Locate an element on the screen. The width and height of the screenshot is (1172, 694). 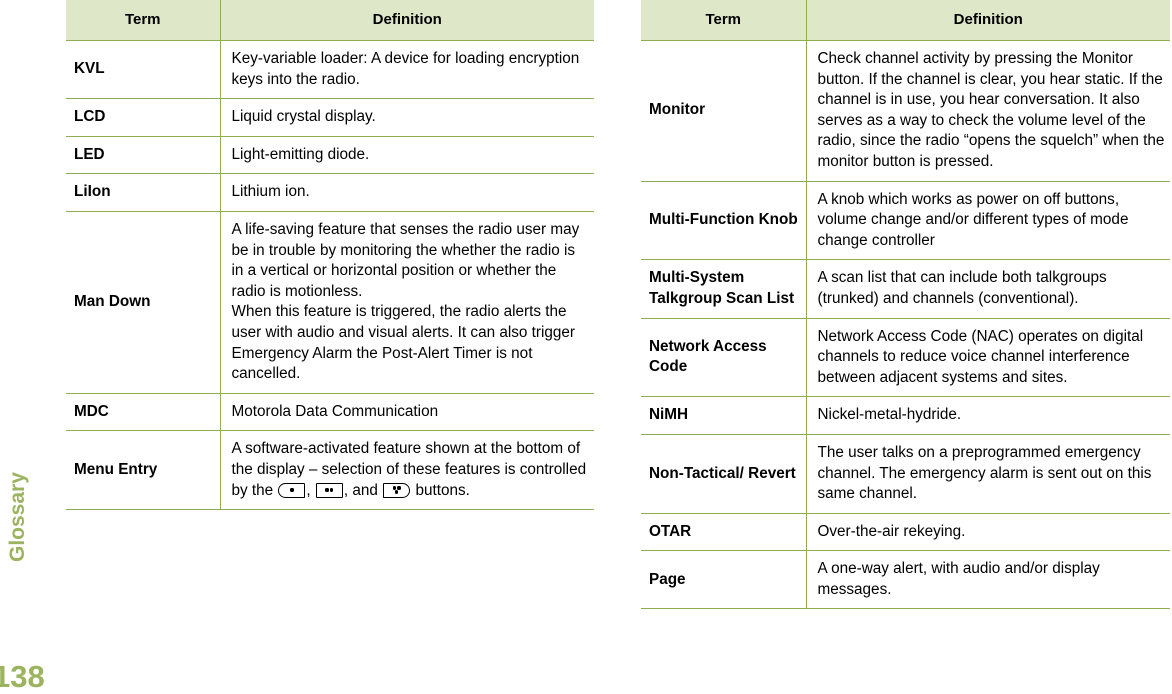
definition-cell: Over-the-air rekeying. is located at coordinates (988, 532).